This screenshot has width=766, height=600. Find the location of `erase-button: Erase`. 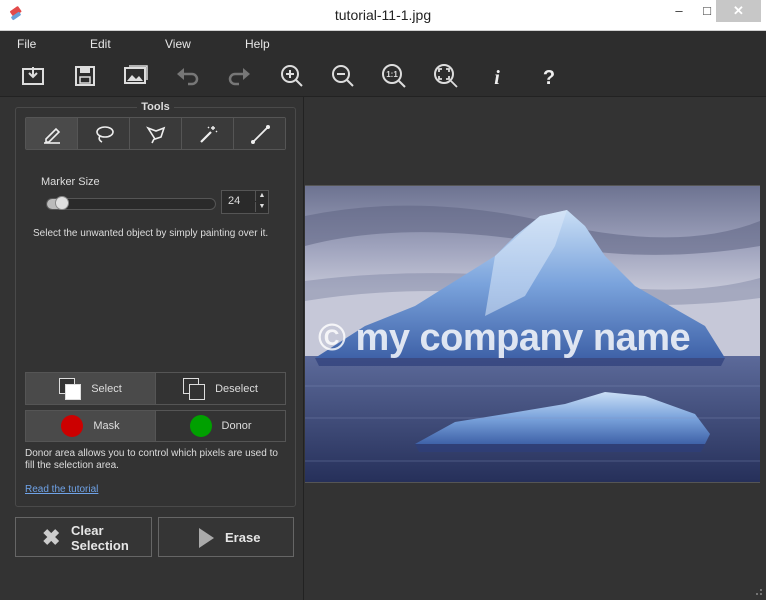

erase-button: Erase is located at coordinates (226, 537).